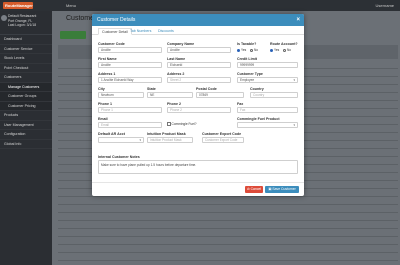 This screenshot has width=400, height=265. I want to click on is-taxable-no: No, so click(254, 50).